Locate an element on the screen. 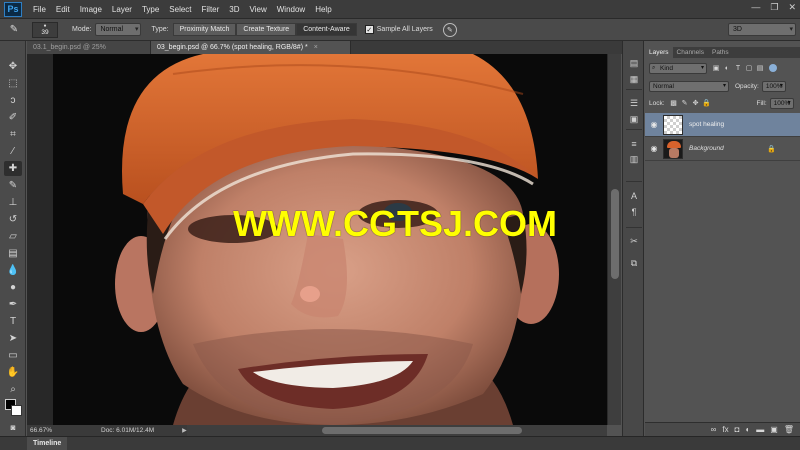 The height and width of the screenshot is (450, 800). rectangle-tool-icon: ▭ is located at coordinates (13, 355).